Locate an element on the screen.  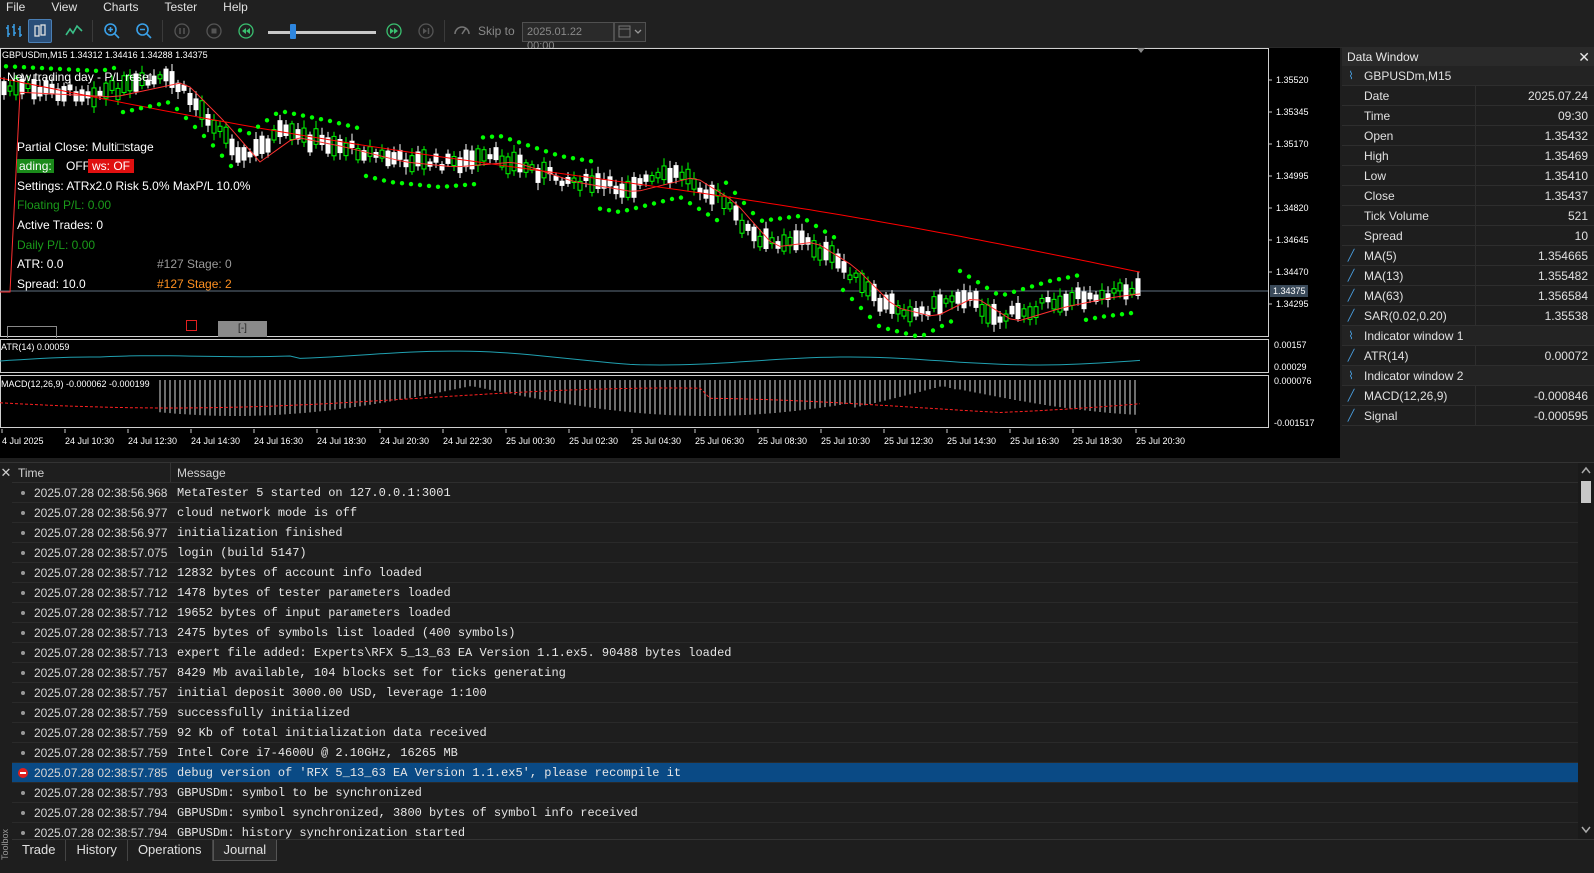
spread-readout: Spread: 10.0 is located at coordinates (51, 284).